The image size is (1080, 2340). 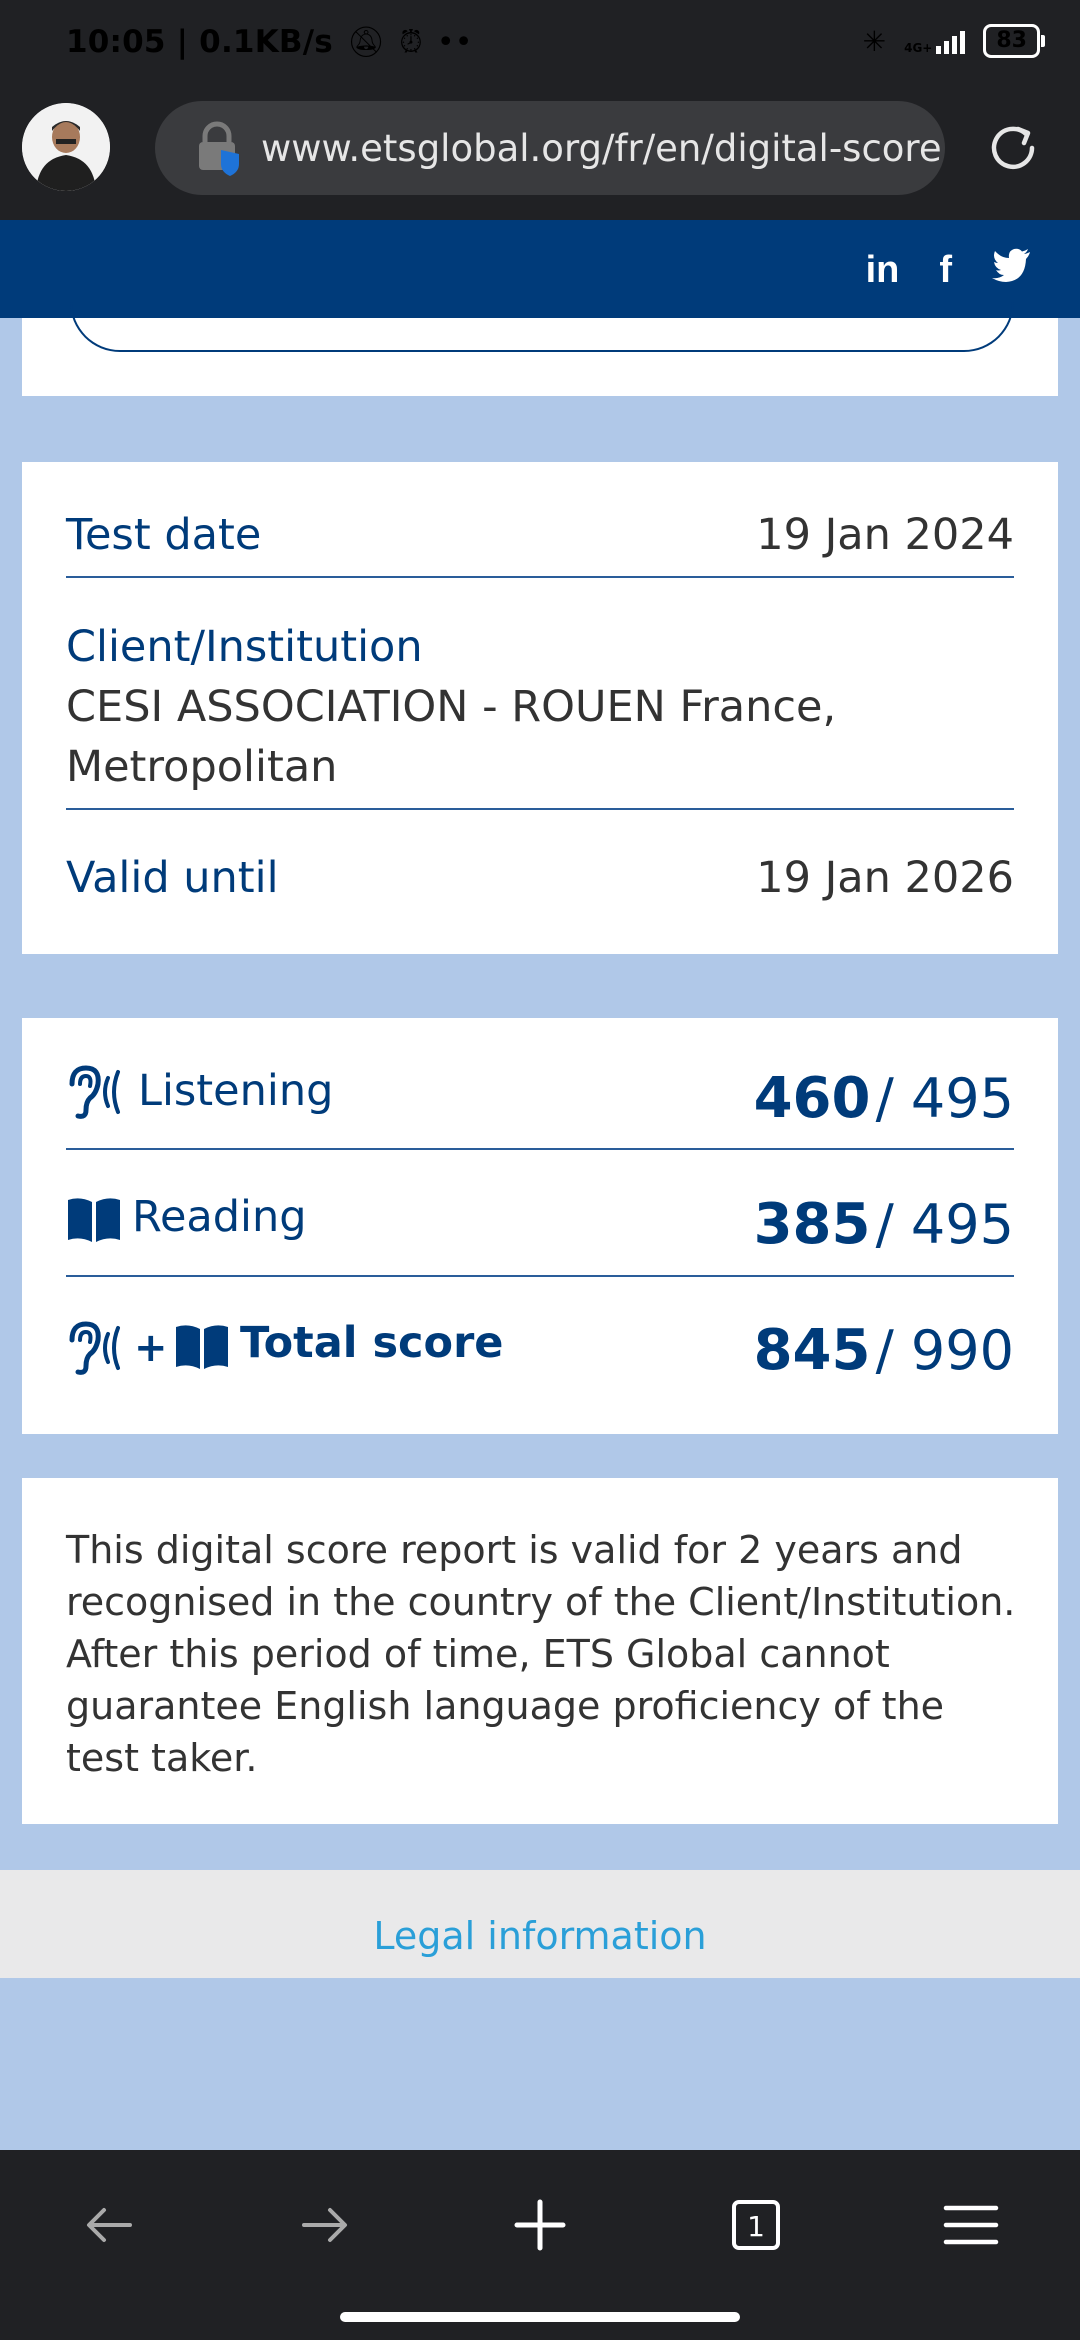 What do you see at coordinates (885, 878) in the screenshot?
I see `valid-until-value: 19 Jan 2026` at bounding box center [885, 878].